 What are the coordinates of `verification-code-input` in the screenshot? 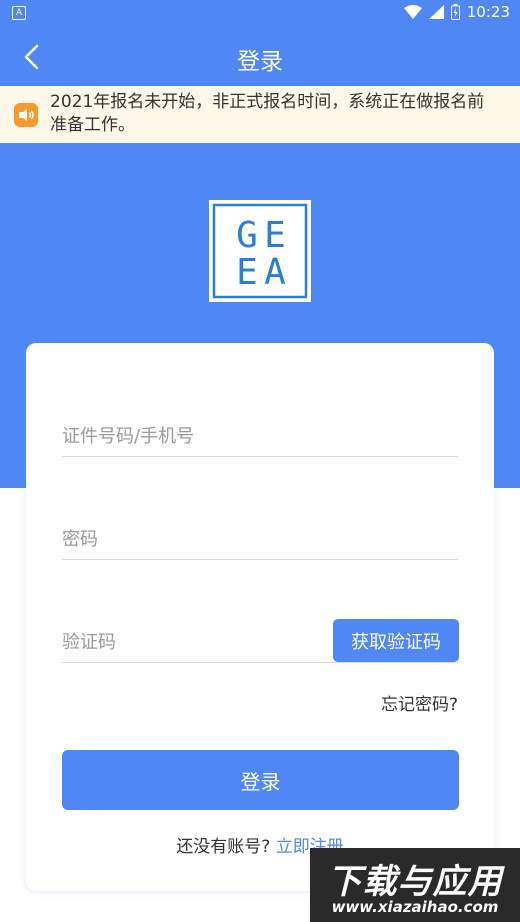 It's located at (192, 642).